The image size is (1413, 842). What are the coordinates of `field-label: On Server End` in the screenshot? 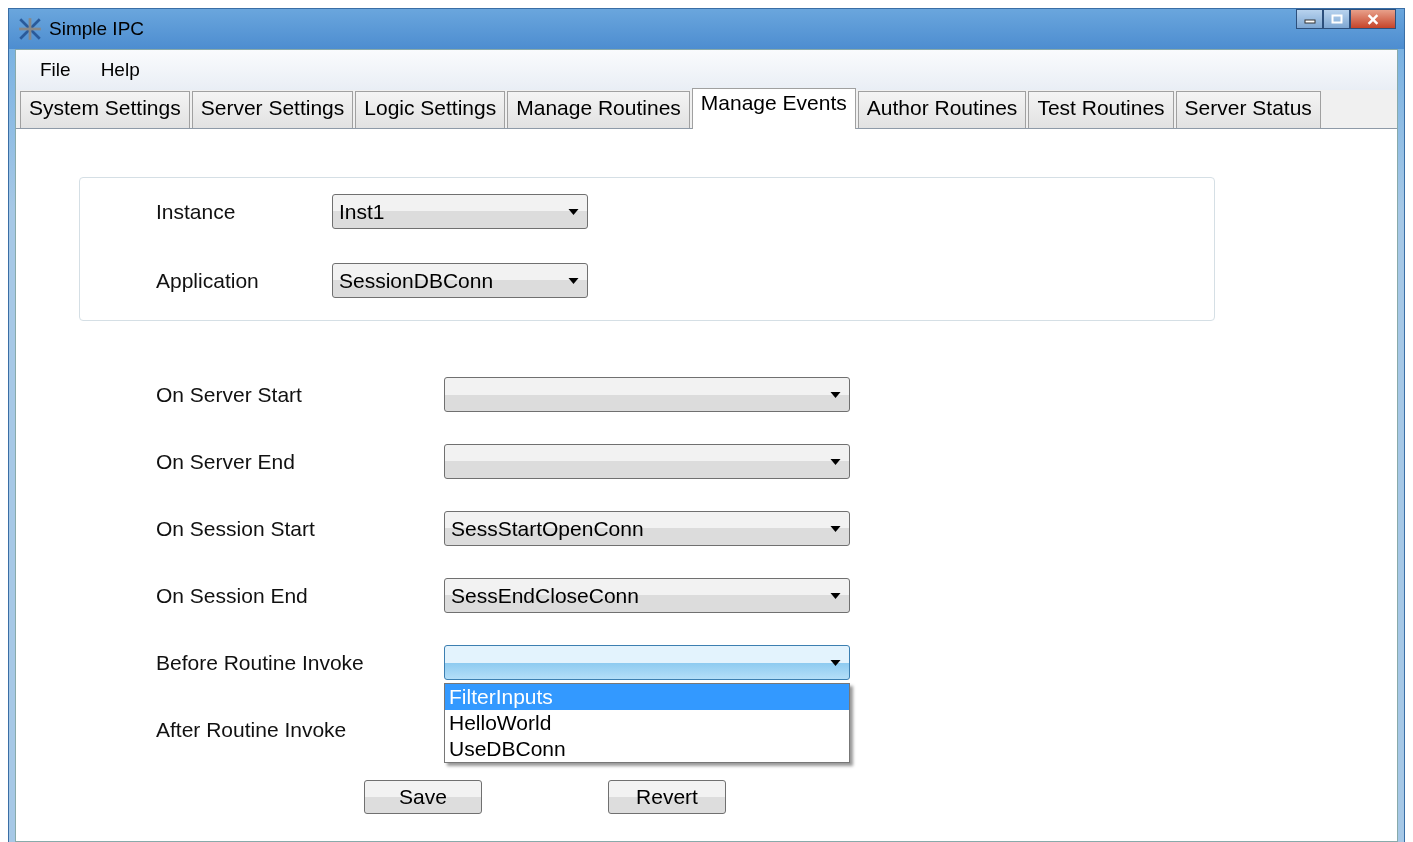 It's located at (226, 461).